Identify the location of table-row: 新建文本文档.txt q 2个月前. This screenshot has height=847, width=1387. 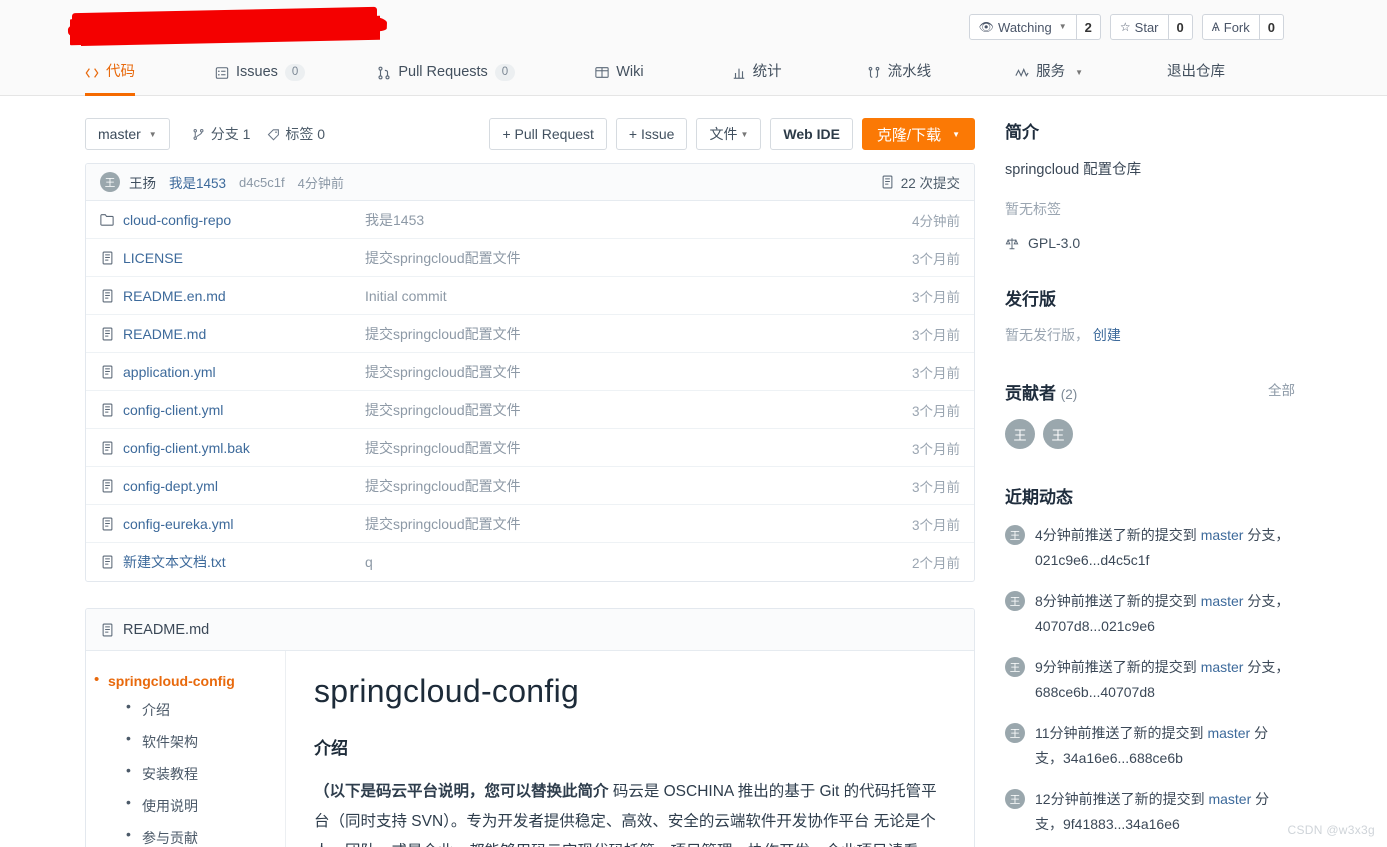
(530, 562).